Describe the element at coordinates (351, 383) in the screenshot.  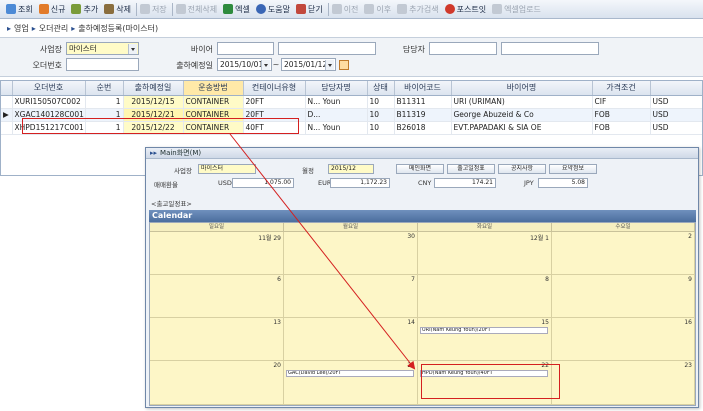
I see `calendar-day-cell: 21 GAC(David Lee)/20FT` at that location.